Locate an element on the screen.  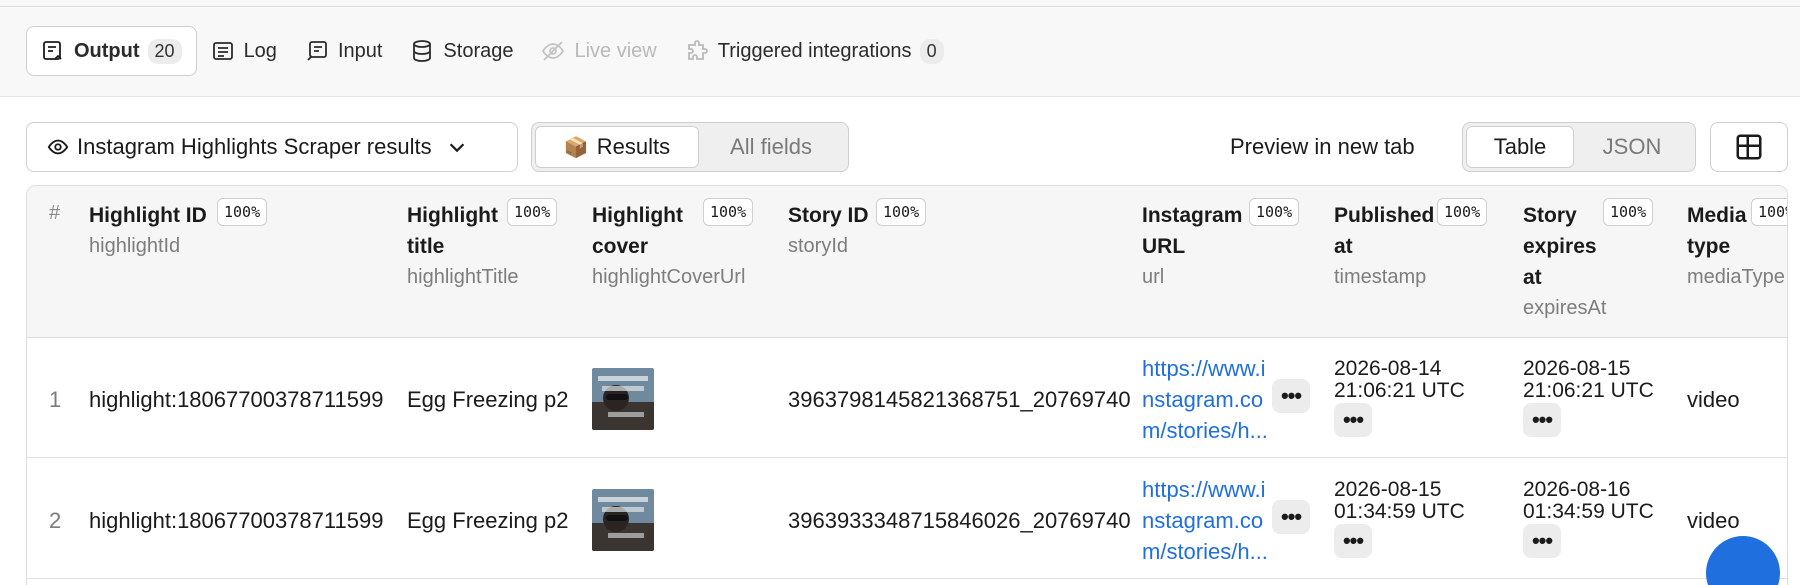
dataset-select-label: Instagram Highlights Scraper results is located at coordinates (254, 146).